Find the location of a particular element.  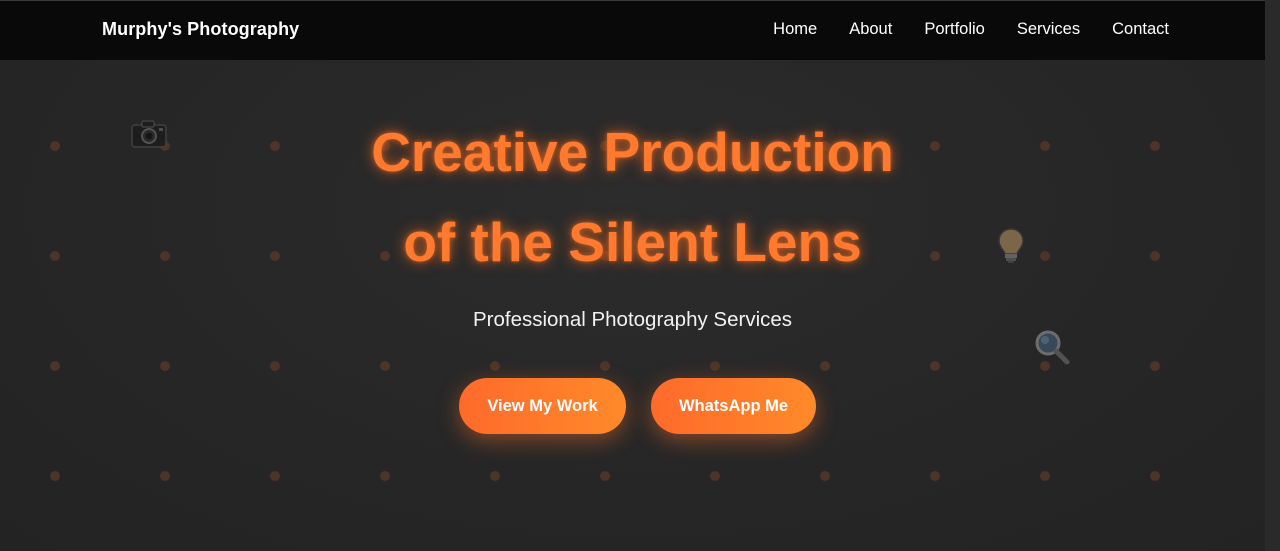

hero-title-line-2: of the Silent Lens is located at coordinates (632, 242).